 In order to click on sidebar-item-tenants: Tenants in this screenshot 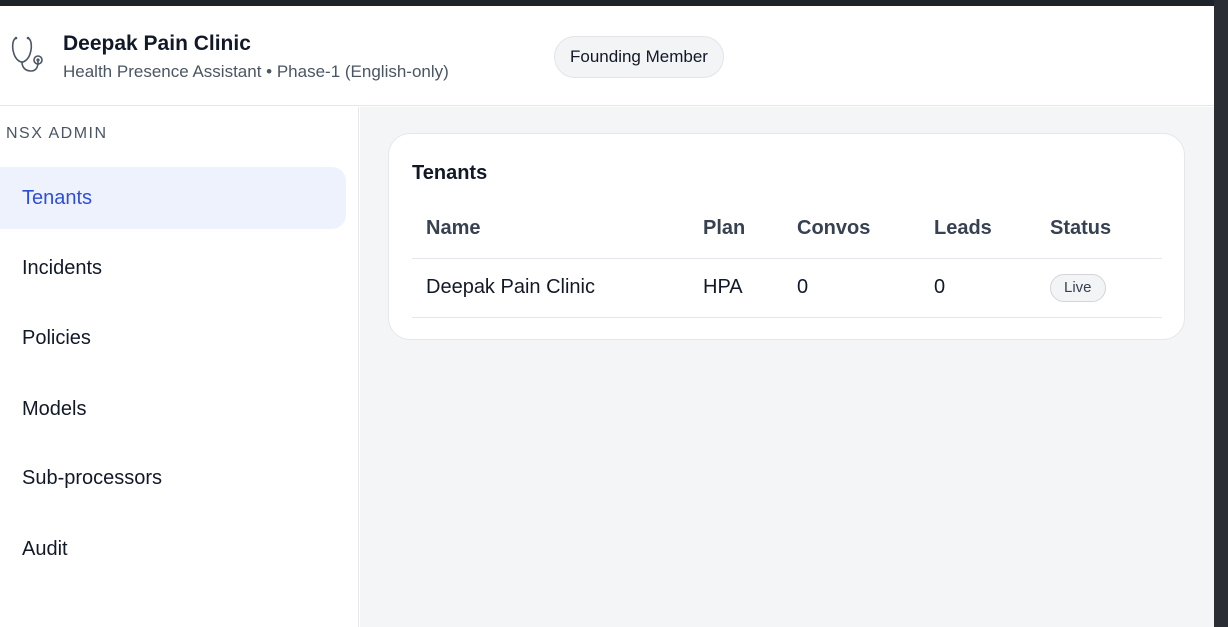, I will do `click(173, 198)`.